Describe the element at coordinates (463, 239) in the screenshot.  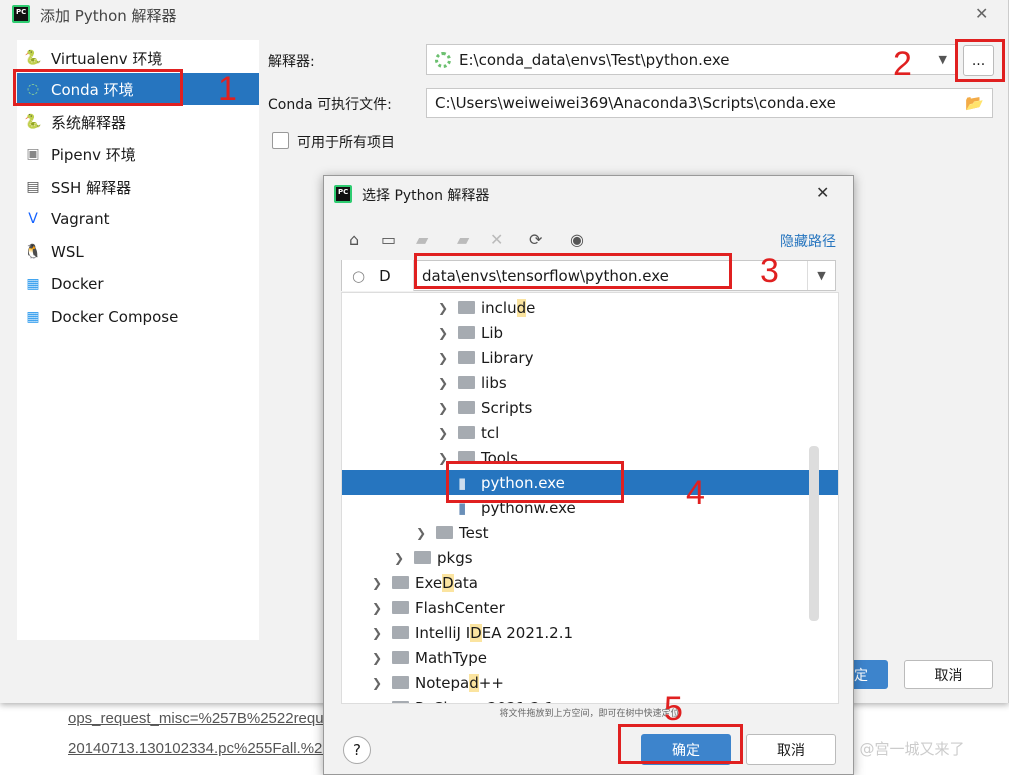
I see `new-folder-icon: ▰` at that location.